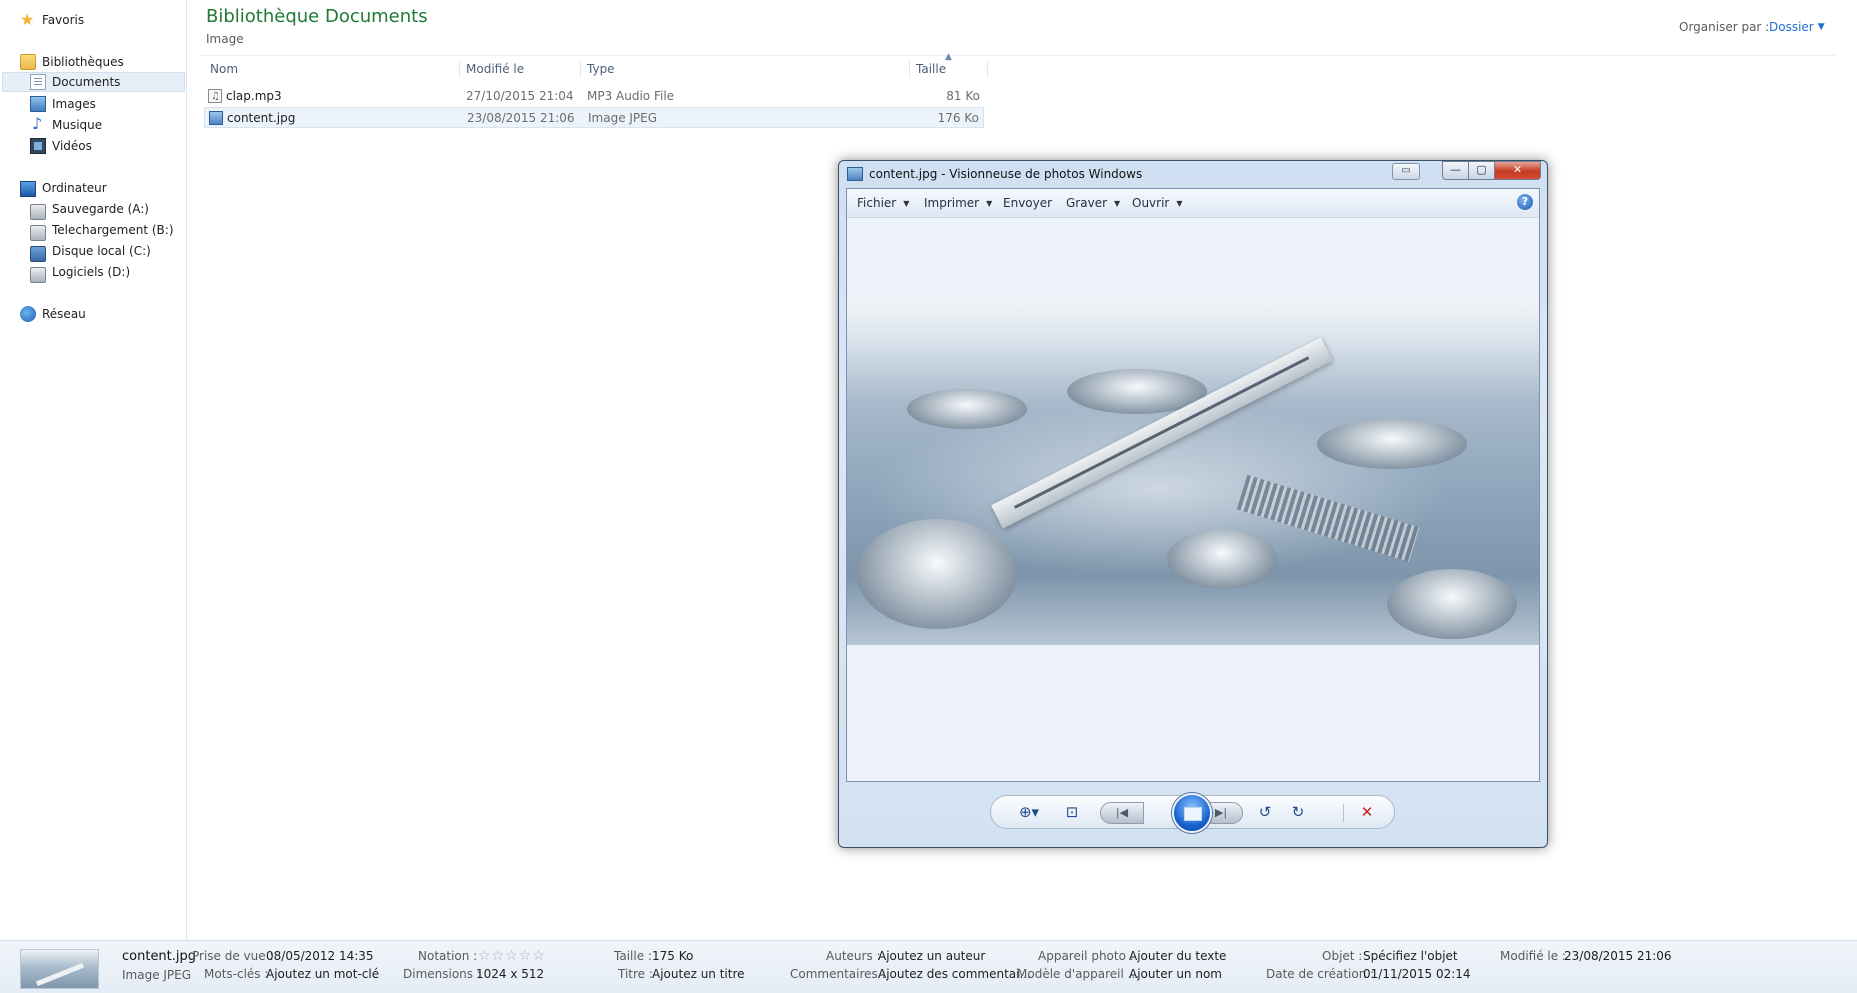  I want to click on sidebar-item-label: Images, so click(74, 104).